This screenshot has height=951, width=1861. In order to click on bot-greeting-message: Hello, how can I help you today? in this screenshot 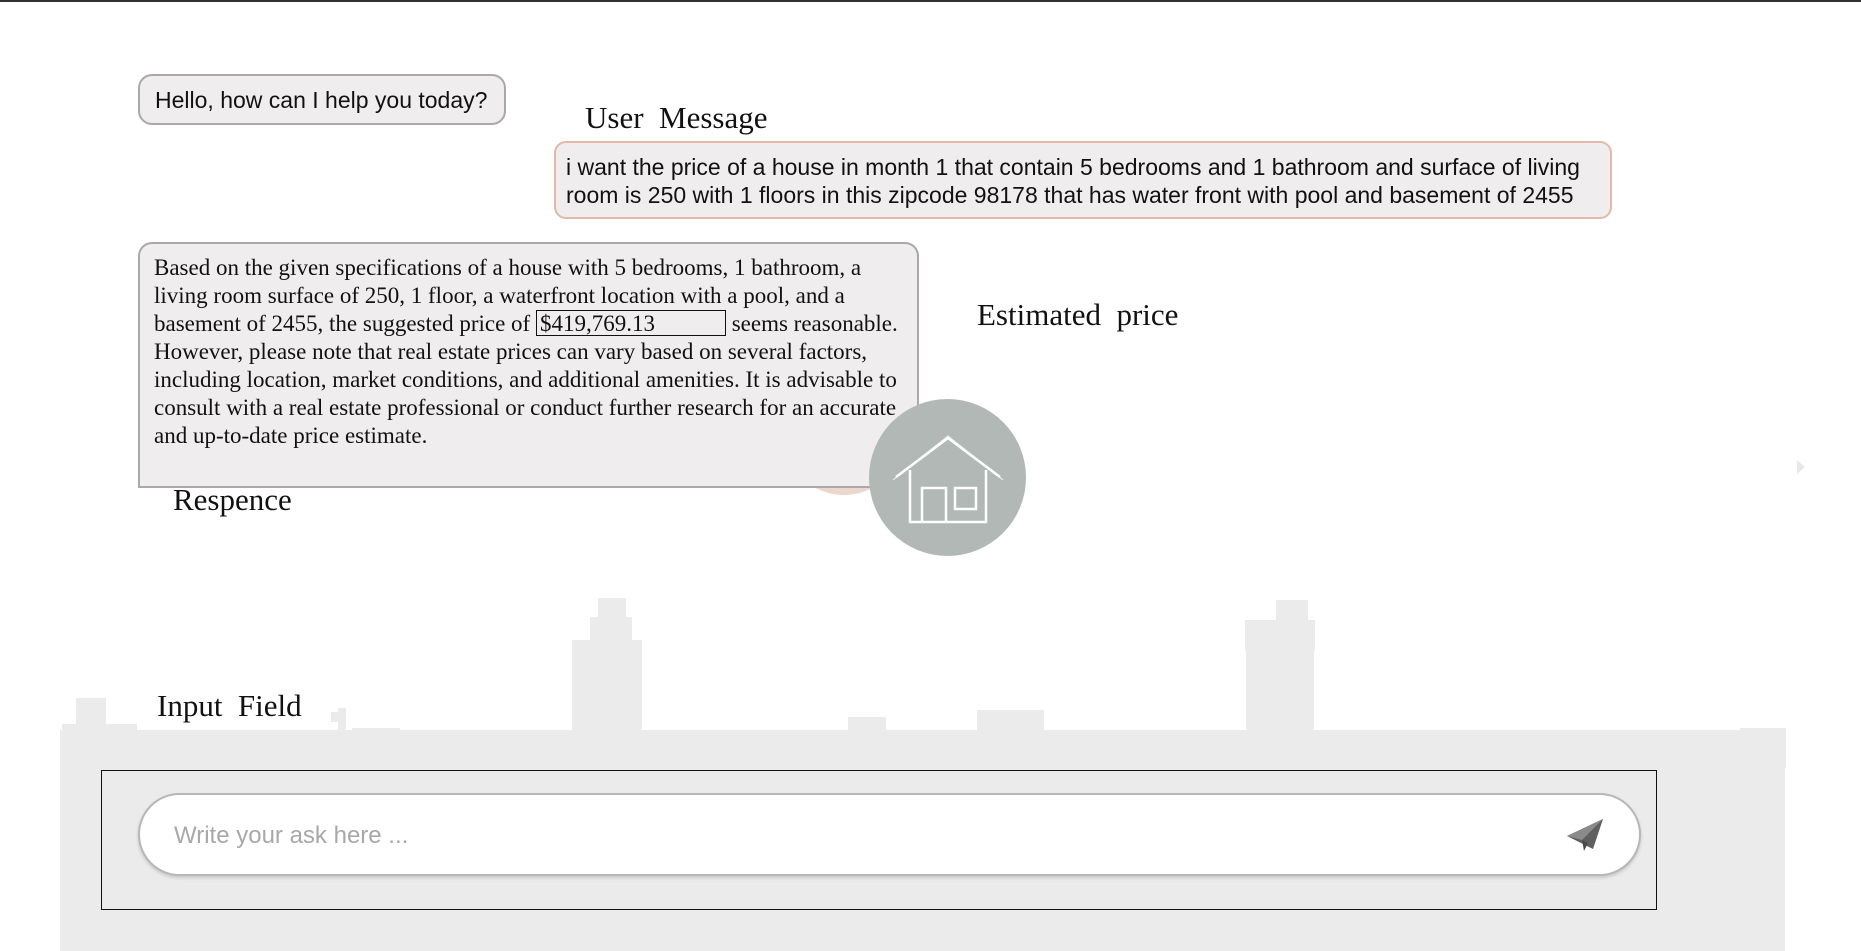, I will do `click(322, 99)`.